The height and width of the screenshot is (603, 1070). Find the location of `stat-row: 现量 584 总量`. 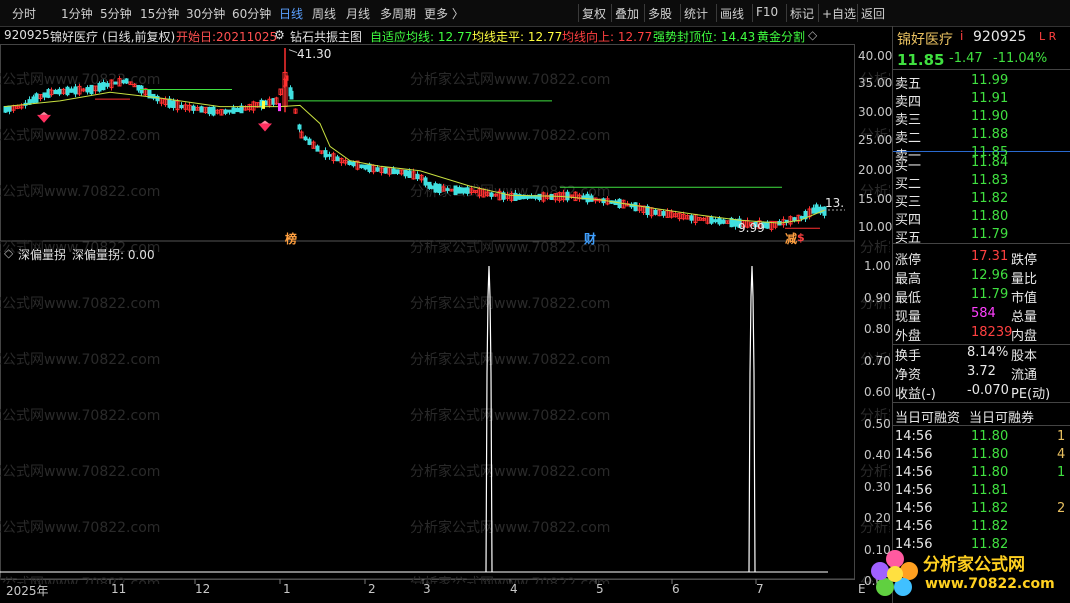

stat-row: 现量 584 总量 is located at coordinates (981, 315).